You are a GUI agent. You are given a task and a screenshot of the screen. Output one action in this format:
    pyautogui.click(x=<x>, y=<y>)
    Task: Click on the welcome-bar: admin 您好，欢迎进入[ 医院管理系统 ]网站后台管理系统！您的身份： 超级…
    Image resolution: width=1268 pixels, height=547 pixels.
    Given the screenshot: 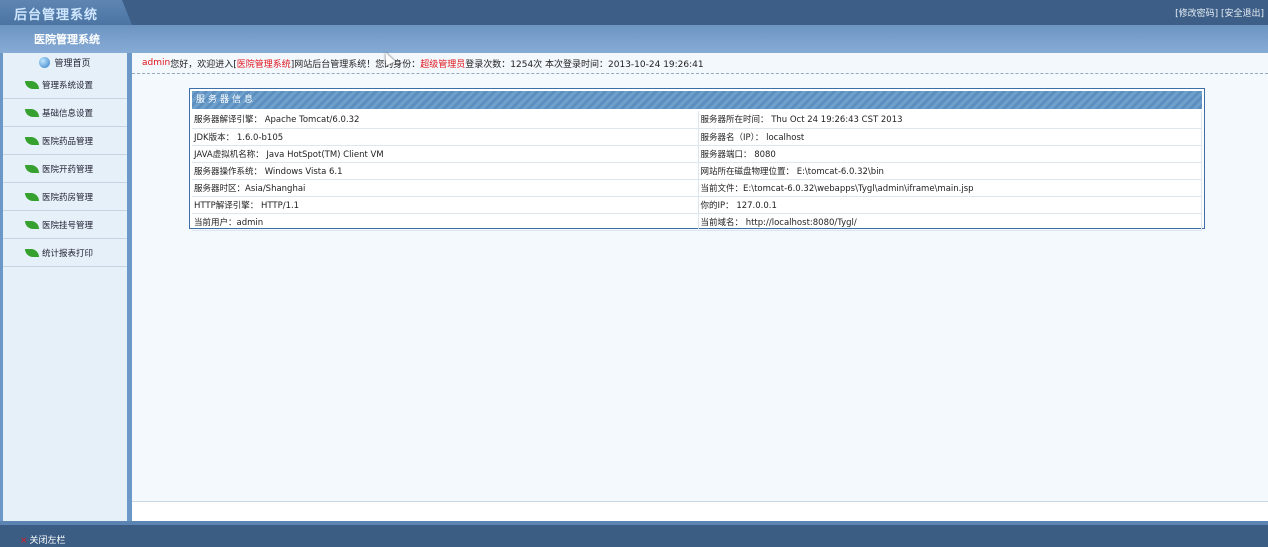 What is the action you would take?
    pyautogui.click(x=700, y=63)
    